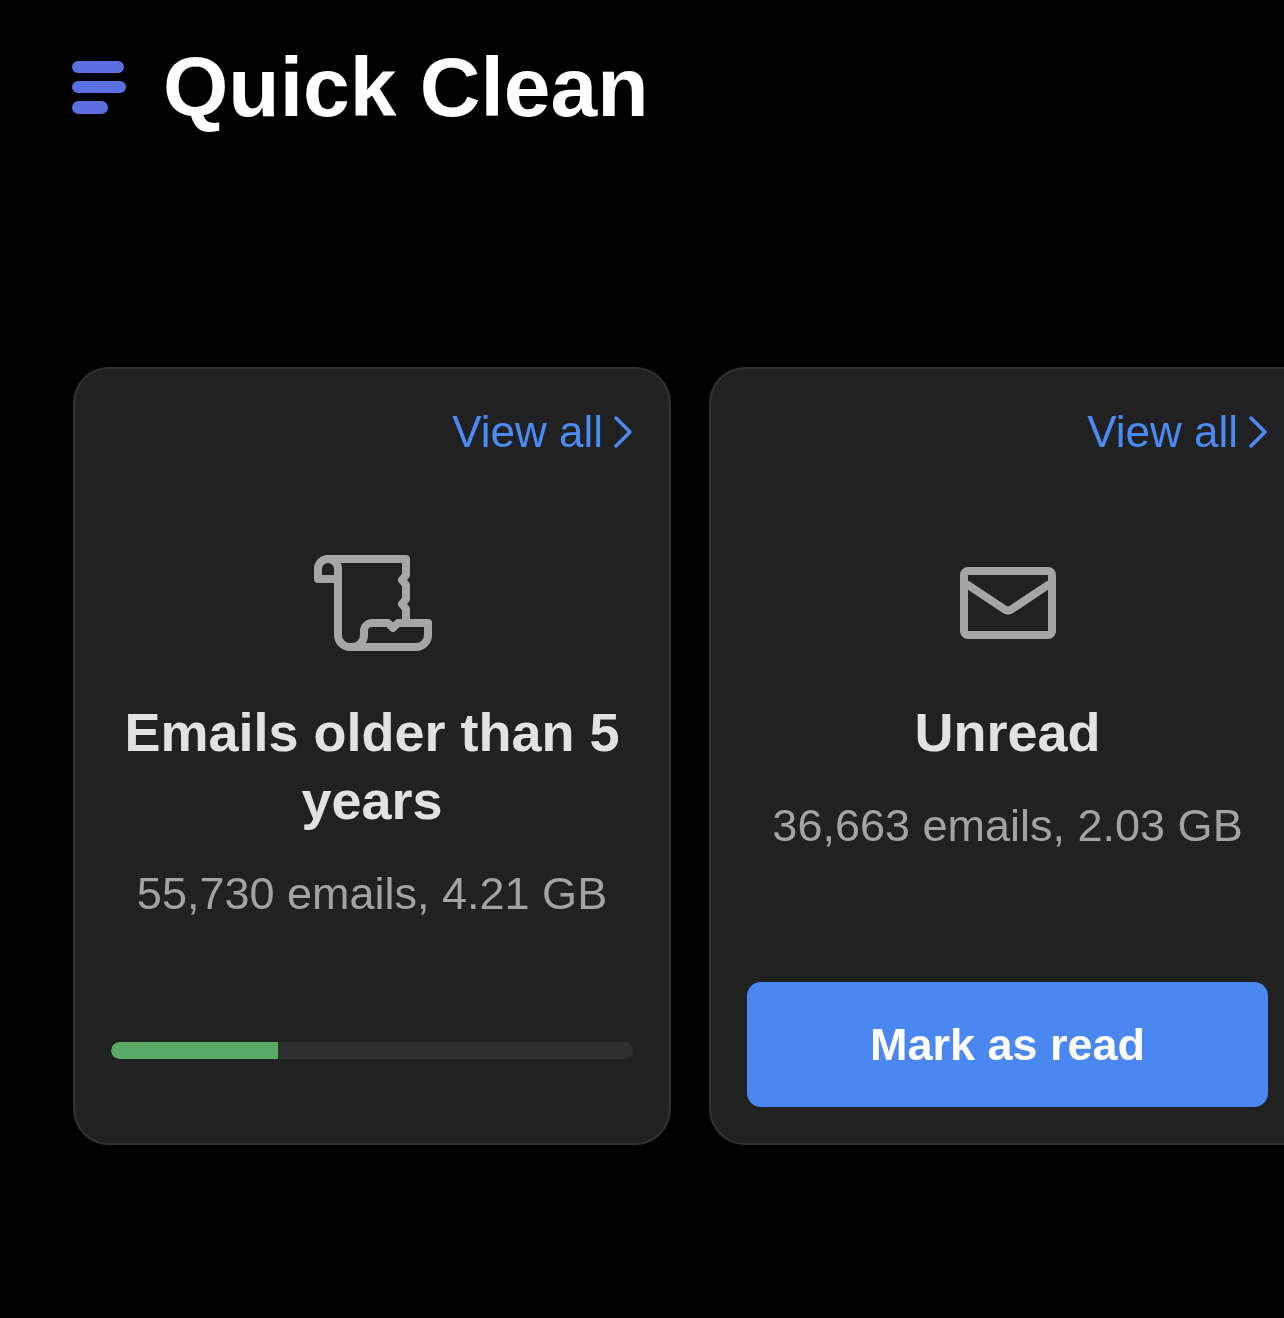 This screenshot has width=1284, height=1318. What do you see at coordinates (372, 766) in the screenshot?
I see `card-title: Emails older than 5 years` at bounding box center [372, 766].